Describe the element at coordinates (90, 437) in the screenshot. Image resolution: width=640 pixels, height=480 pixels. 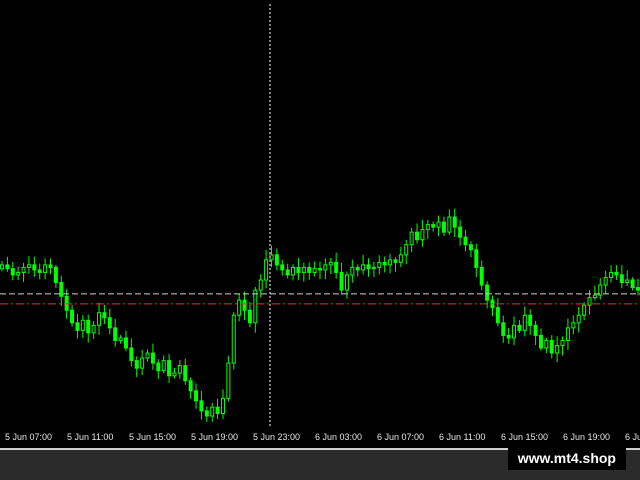
I see `time-tick-label: 5 Jun 11:00` at that location.